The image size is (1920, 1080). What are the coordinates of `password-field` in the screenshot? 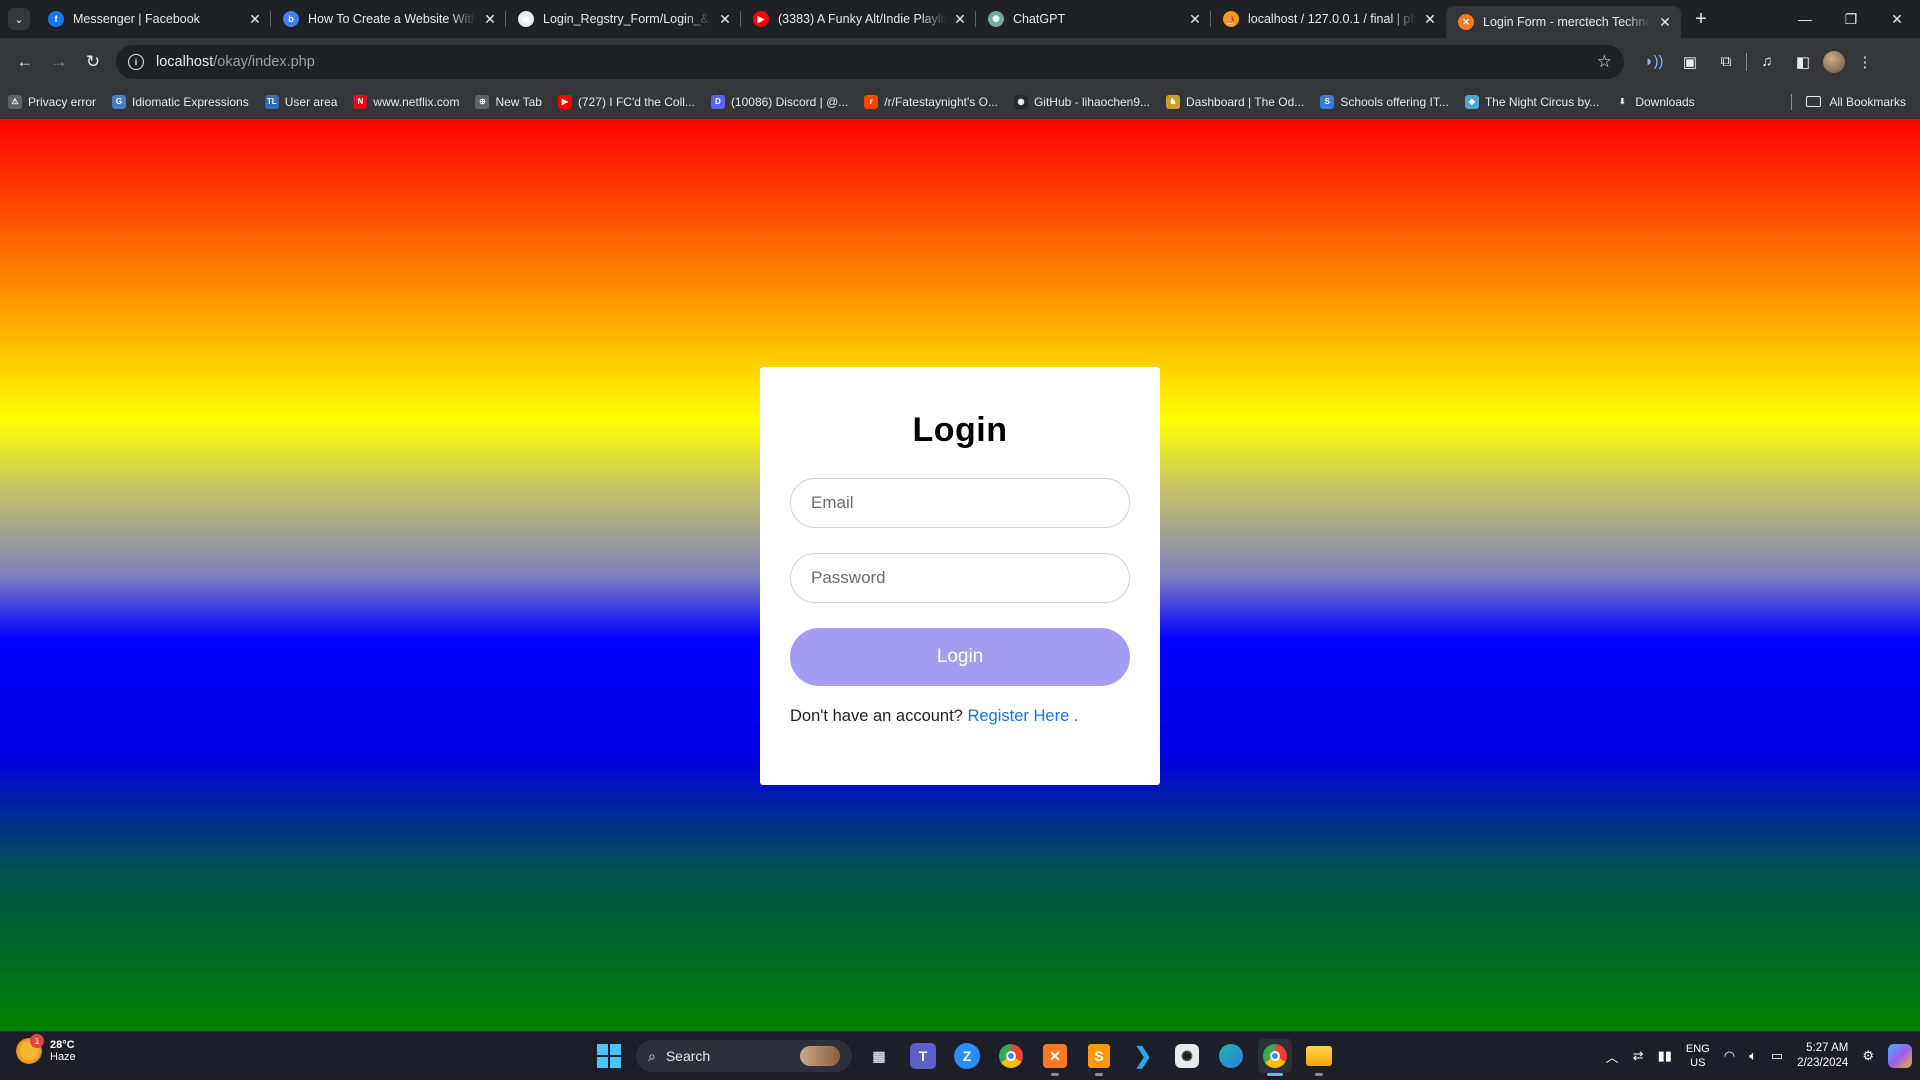 It's located at (960, 578).